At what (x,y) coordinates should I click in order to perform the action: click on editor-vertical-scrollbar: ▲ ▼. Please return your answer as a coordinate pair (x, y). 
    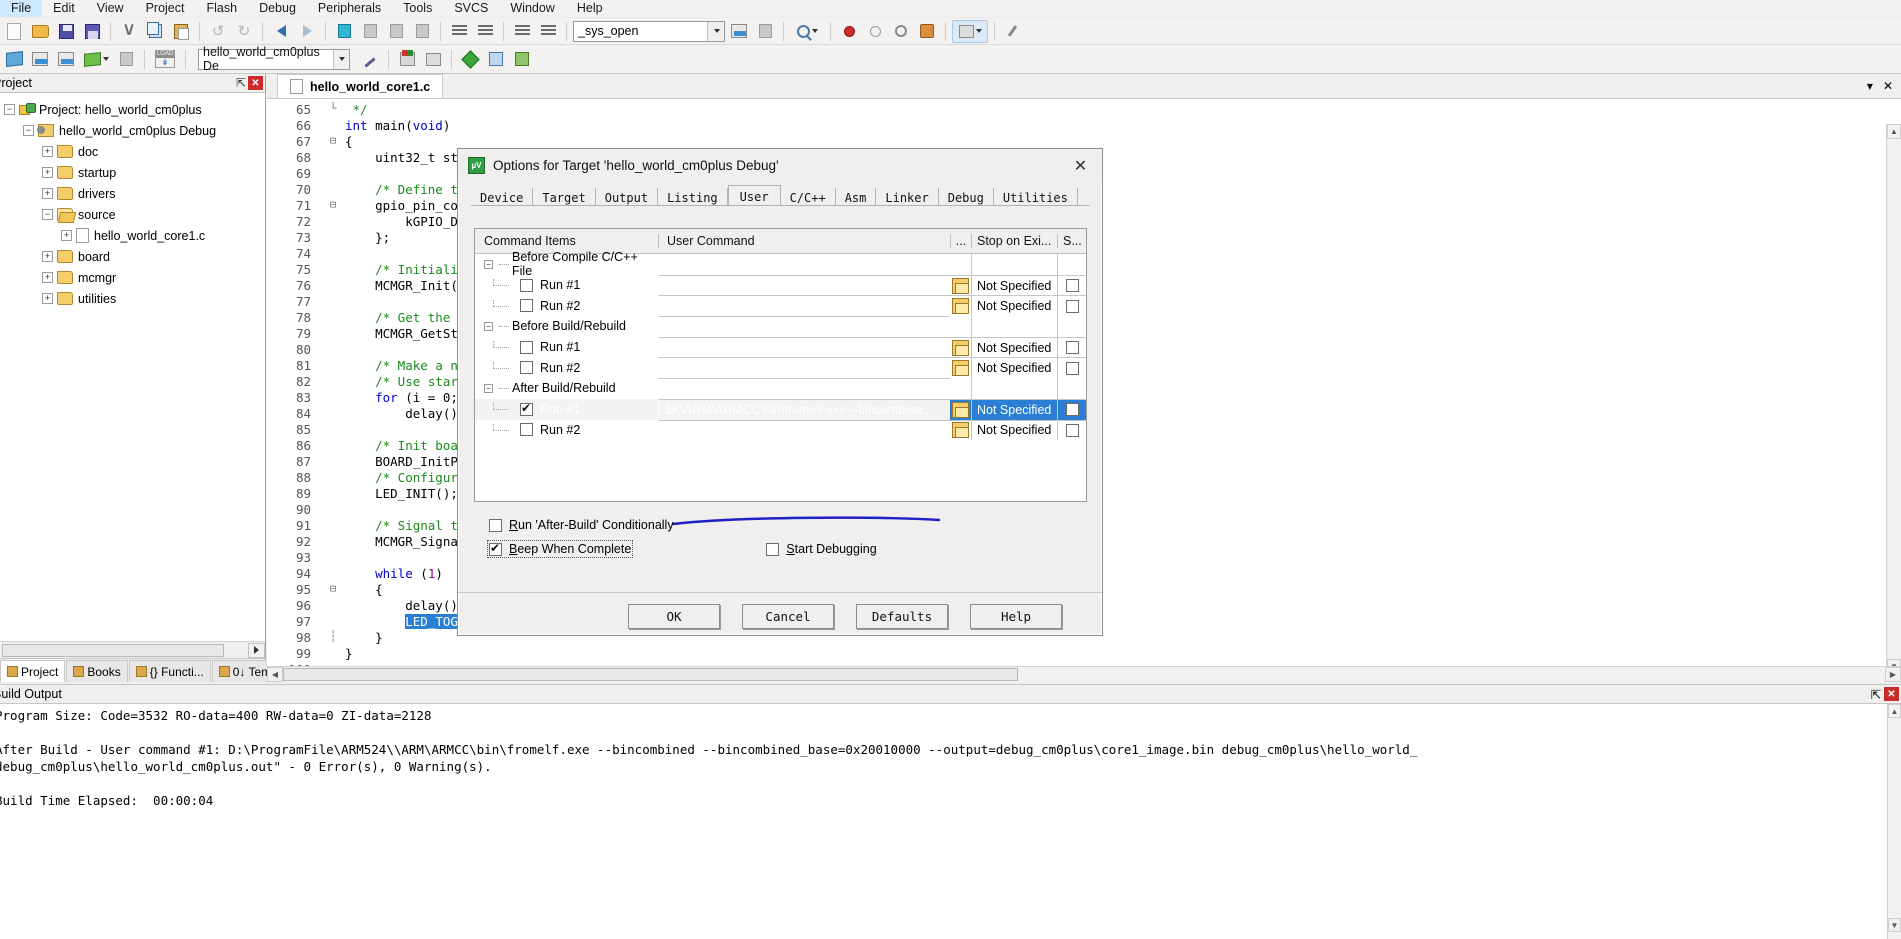
    Looking at the image, I should click on (1893, 399).